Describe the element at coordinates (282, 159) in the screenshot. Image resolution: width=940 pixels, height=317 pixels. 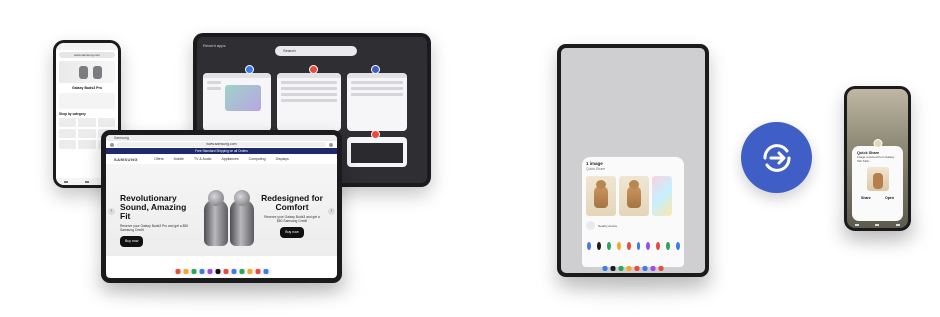
I see `nav-item: Displays` at that location.